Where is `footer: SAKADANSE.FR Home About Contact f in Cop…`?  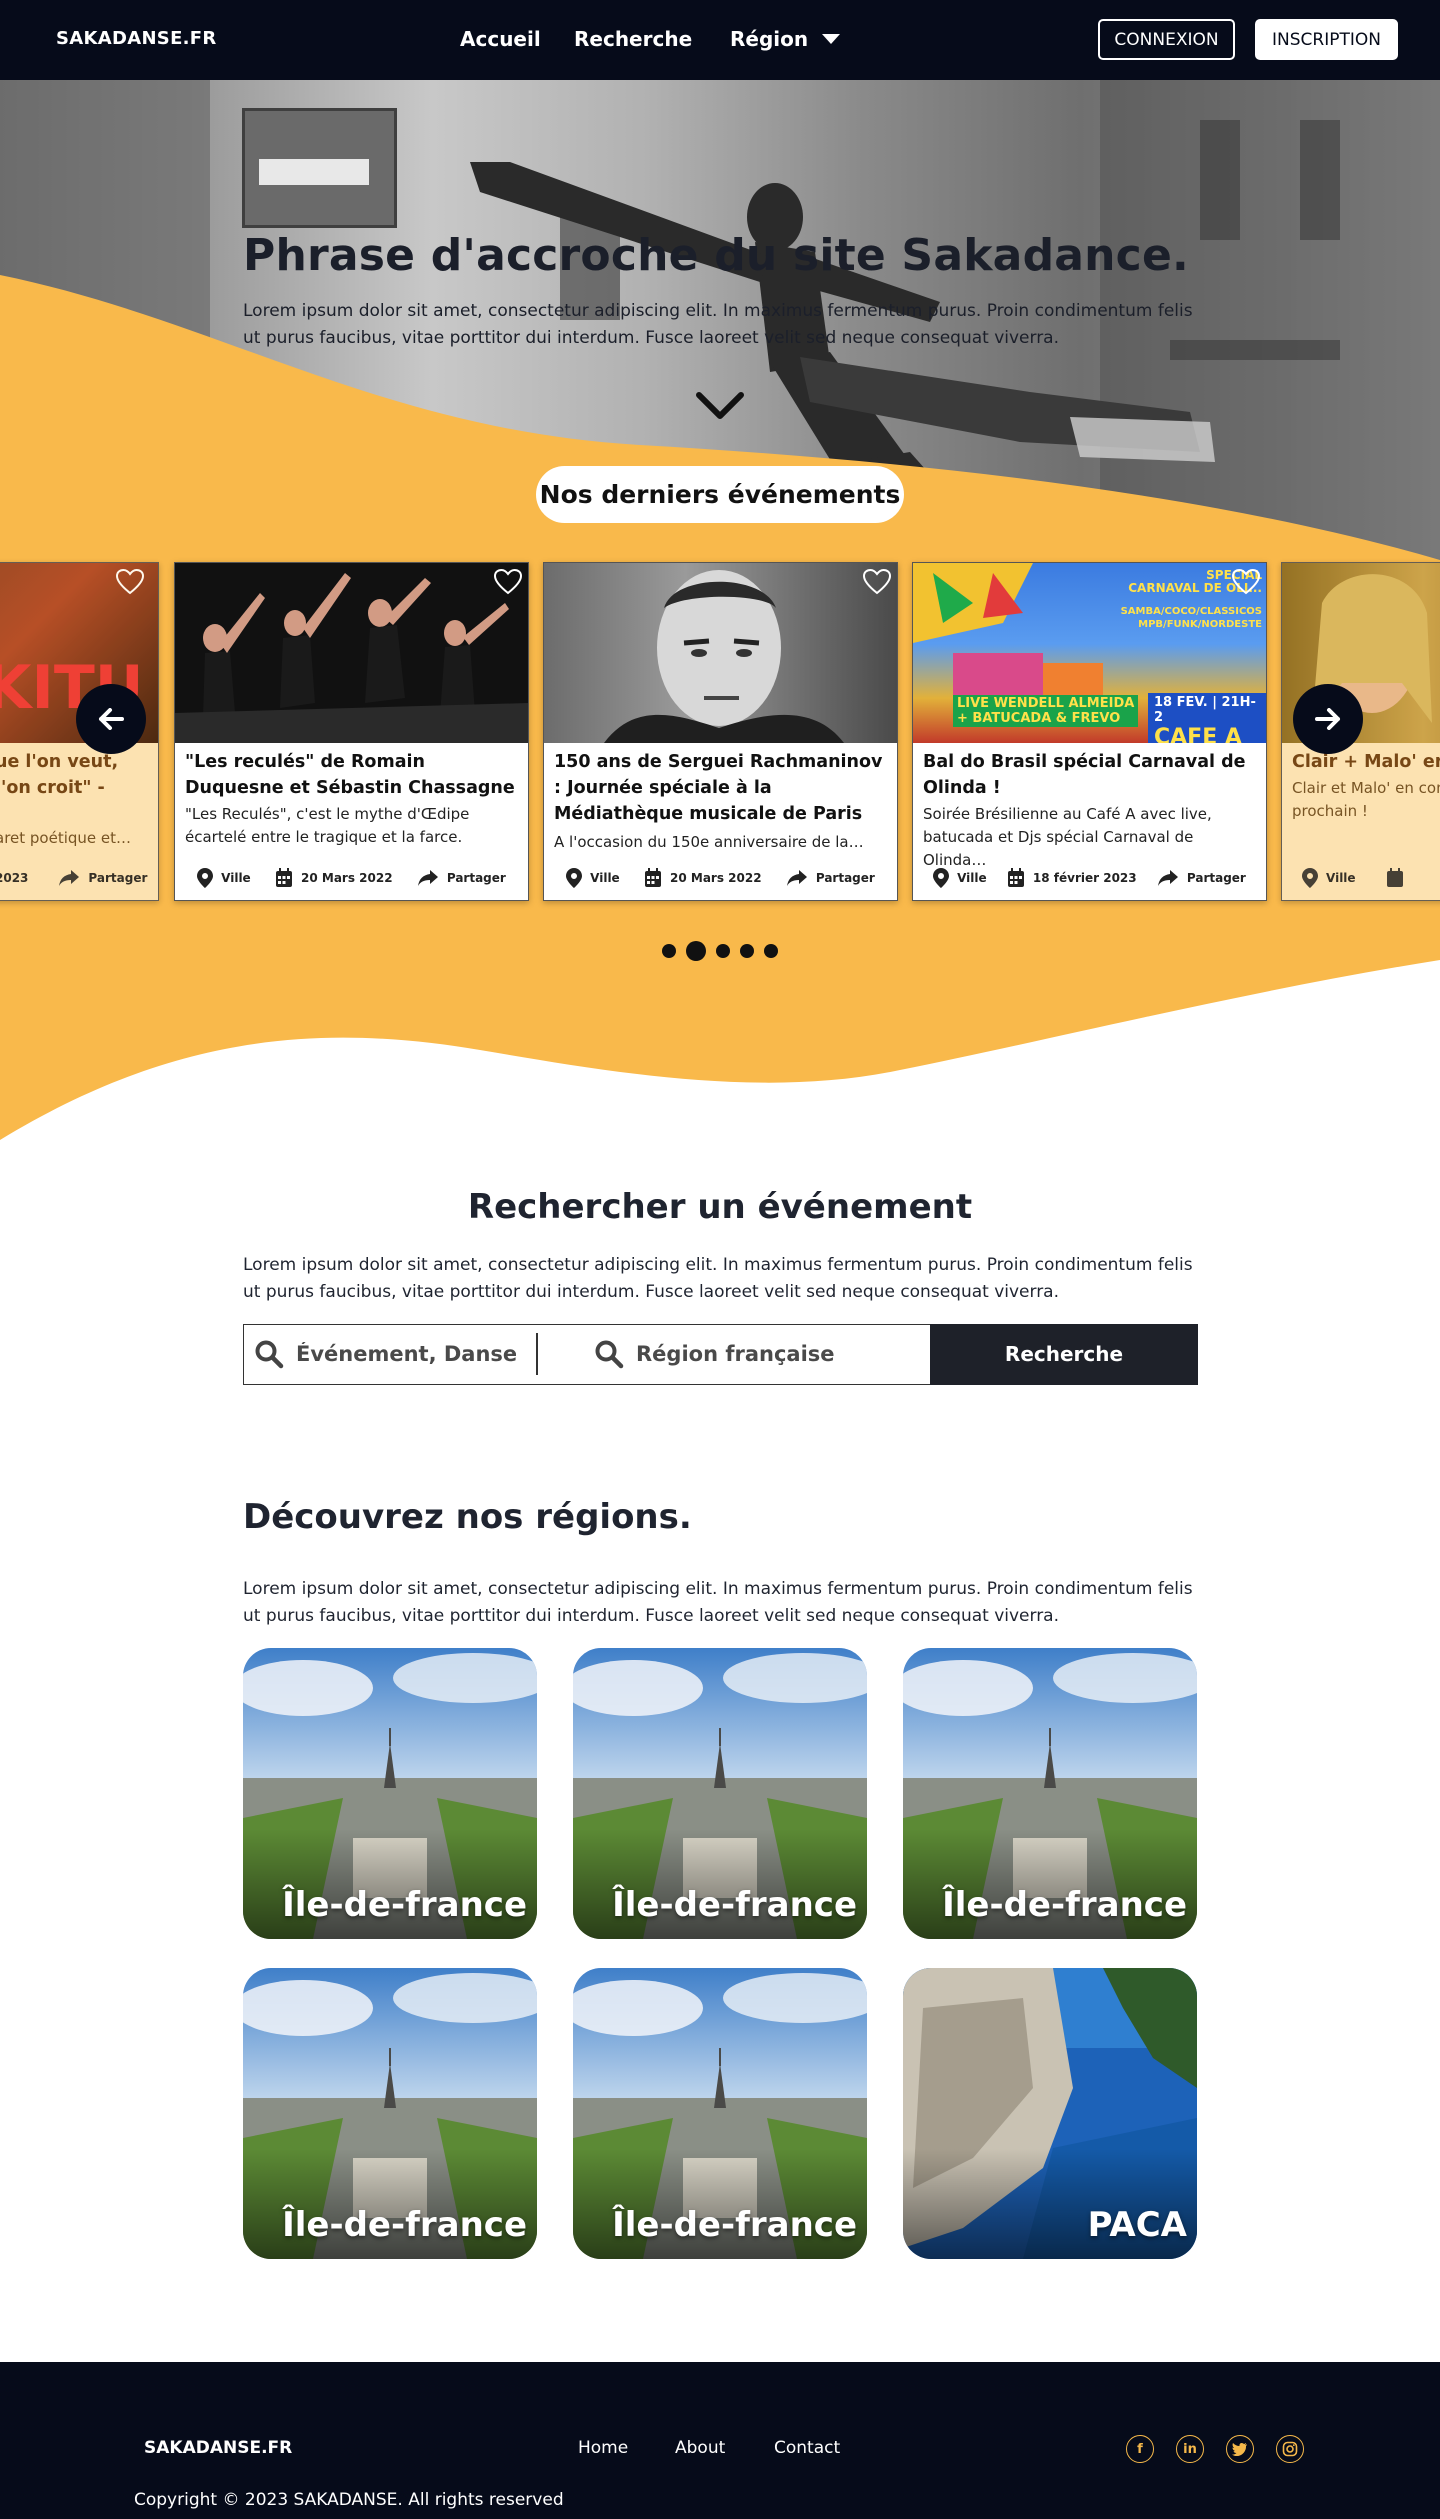
footer: SAKADANSE.FR Home About Contact f in Cop… is located at coordinates (720, 2440).